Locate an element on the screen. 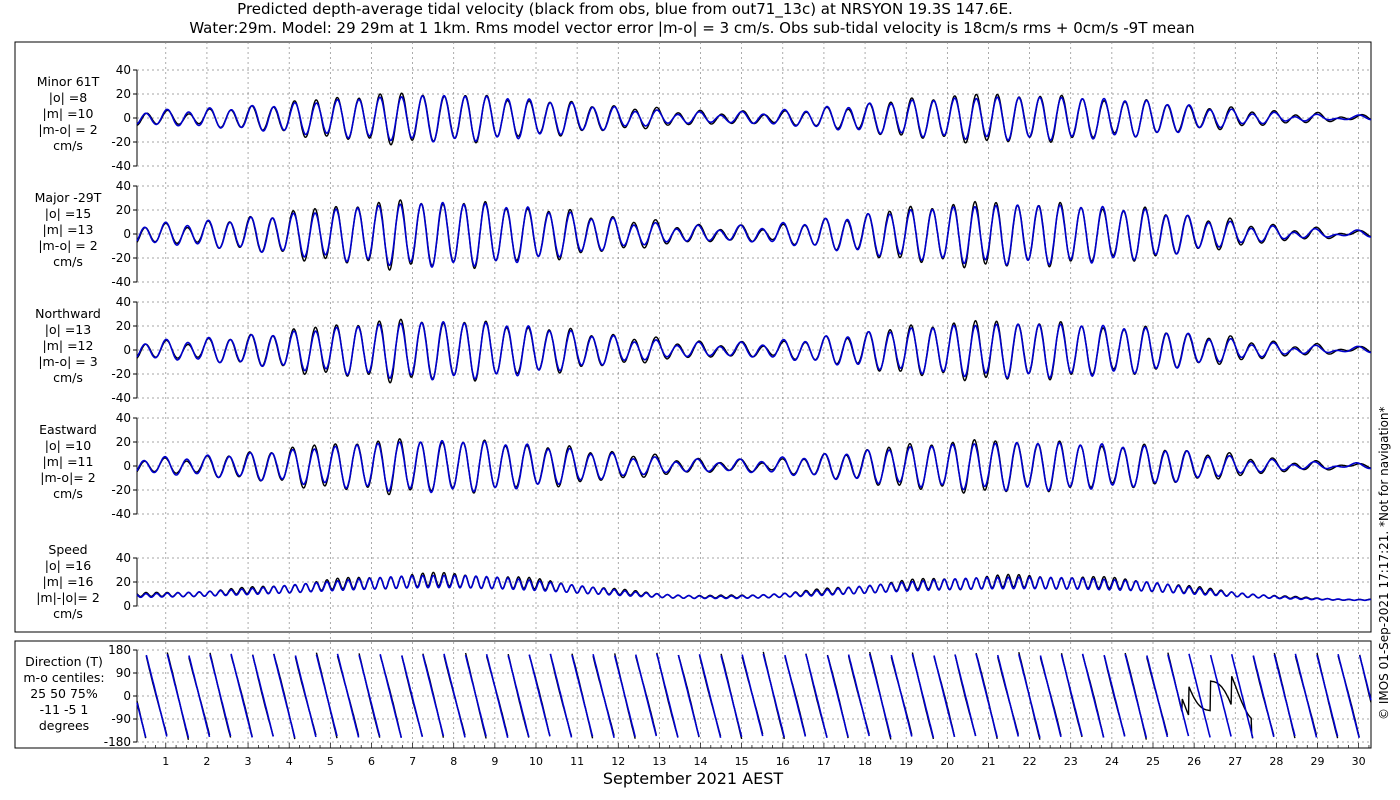 Image resolution: width=1400 pixels, height=800 pixels. y-tick-label-minor: 40 is located at coordinates (123, 70).